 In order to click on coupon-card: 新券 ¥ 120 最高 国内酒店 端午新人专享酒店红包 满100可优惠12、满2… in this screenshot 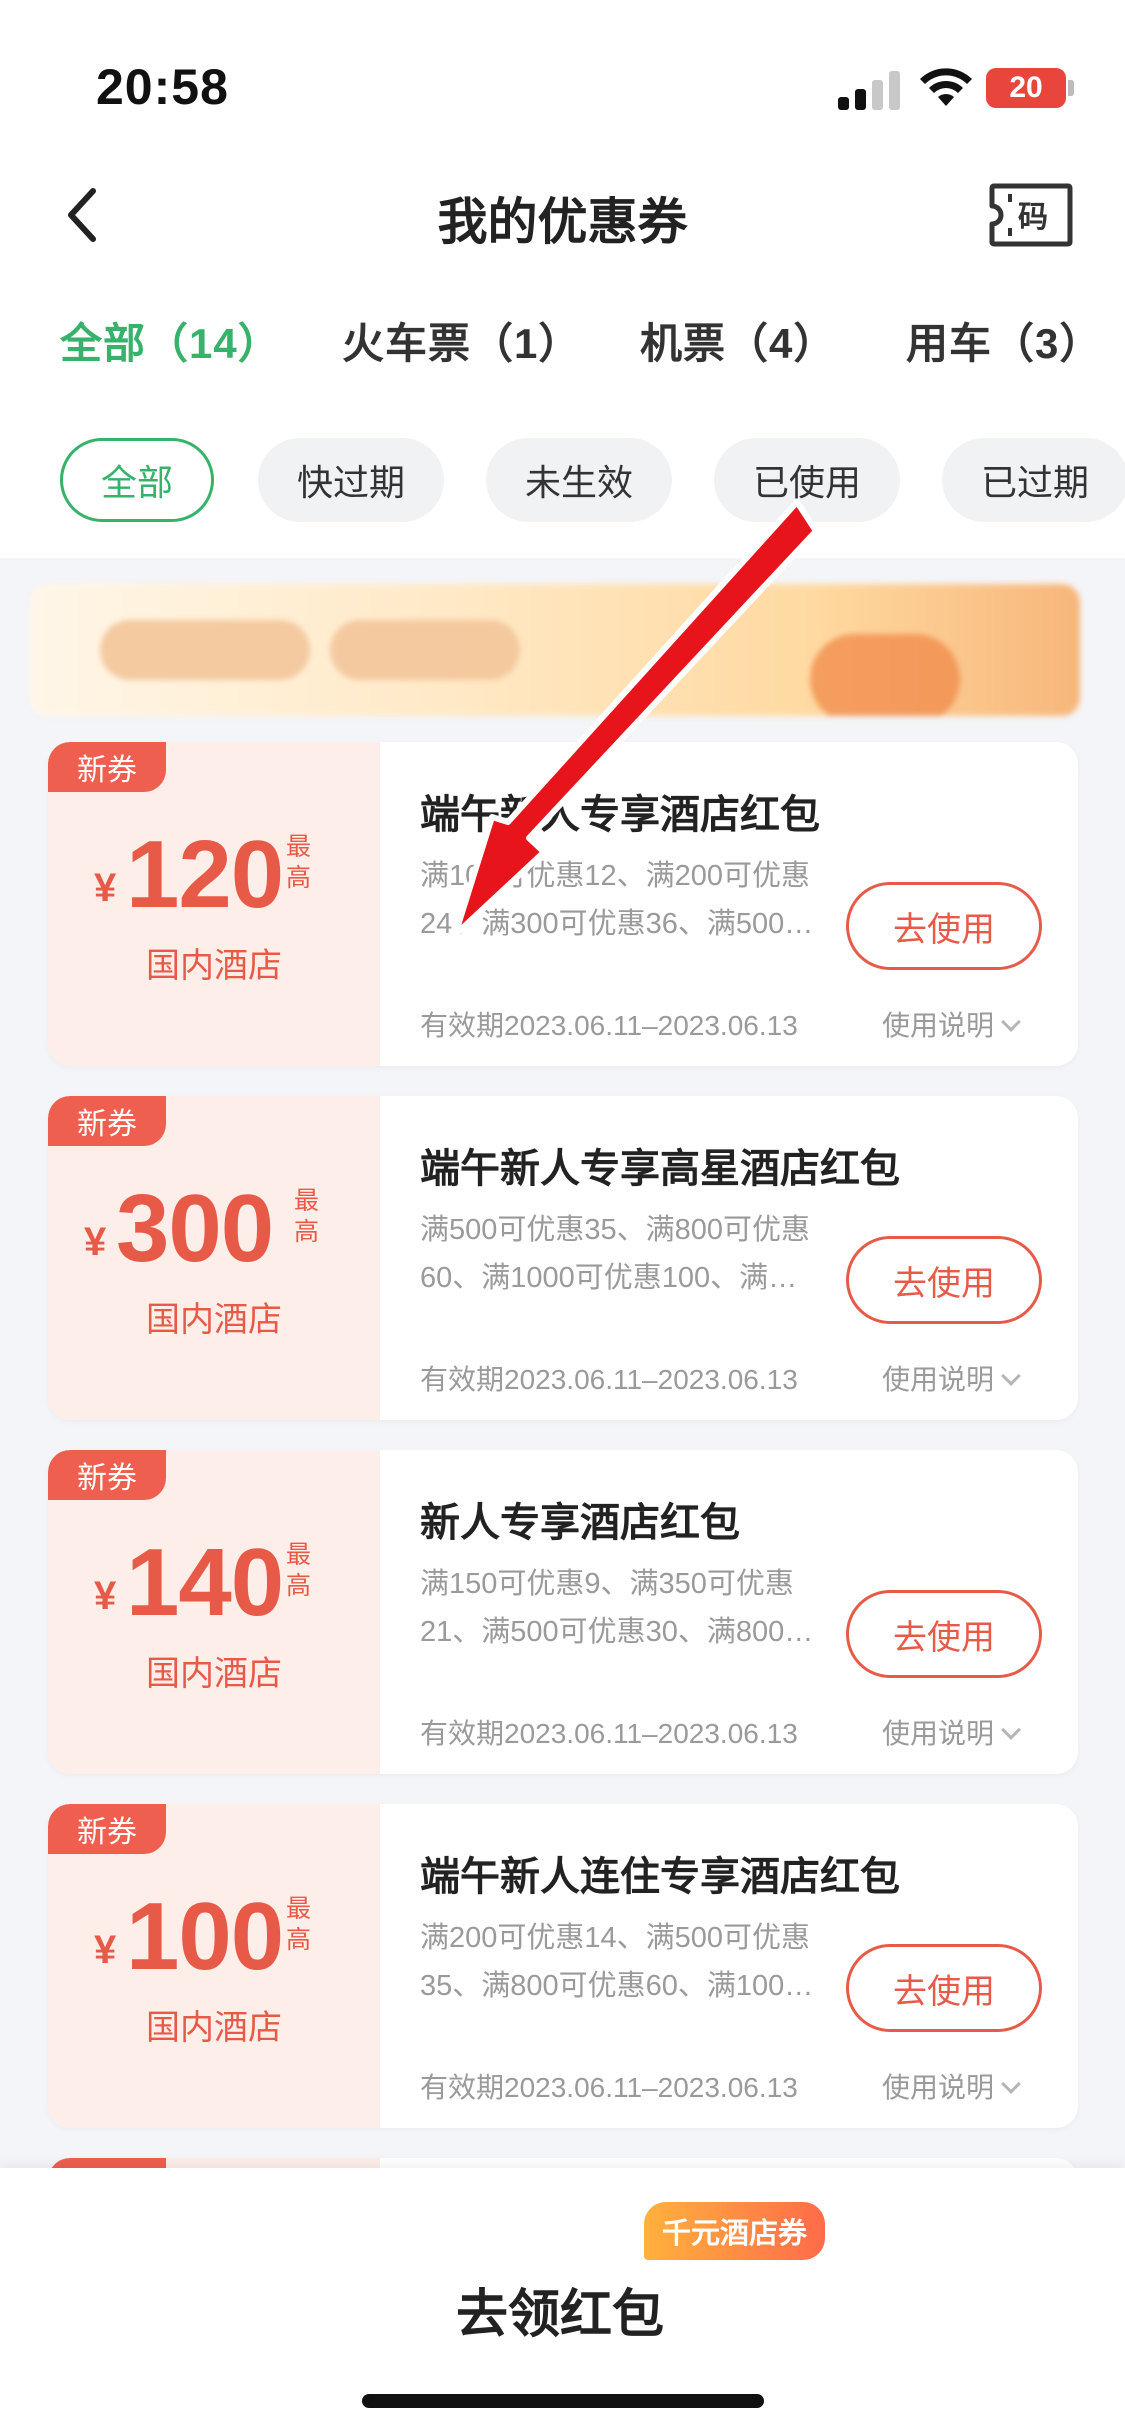, I will do `click(563, 904)`.